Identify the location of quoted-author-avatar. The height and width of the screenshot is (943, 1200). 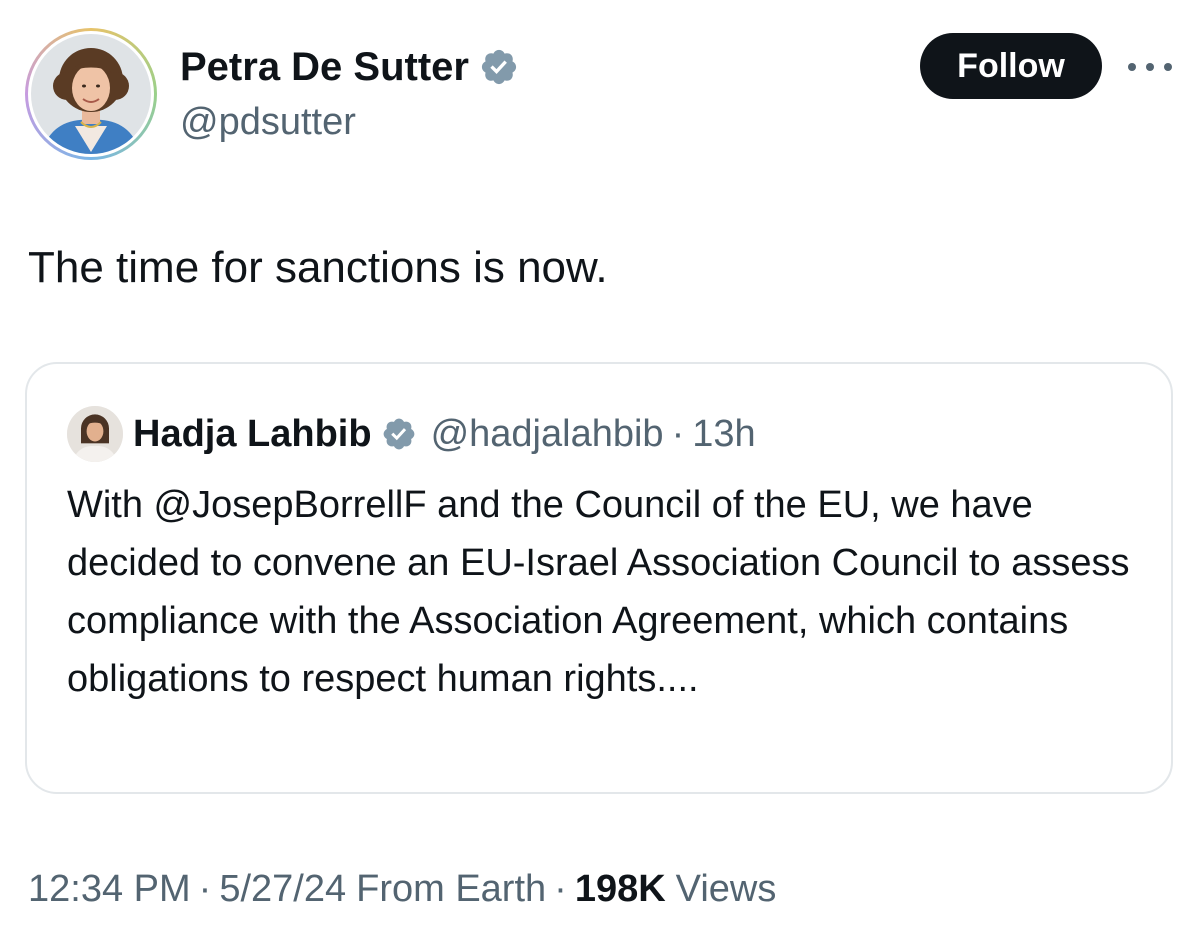
(95, 434).